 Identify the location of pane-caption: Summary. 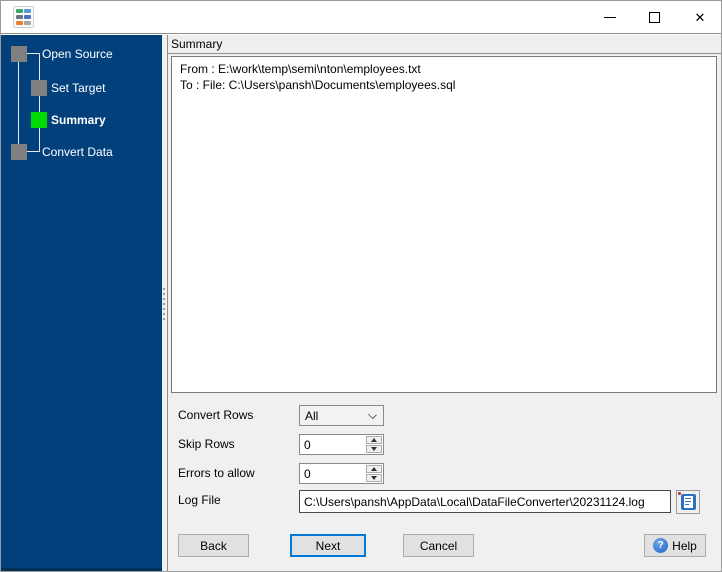
(444, 44).